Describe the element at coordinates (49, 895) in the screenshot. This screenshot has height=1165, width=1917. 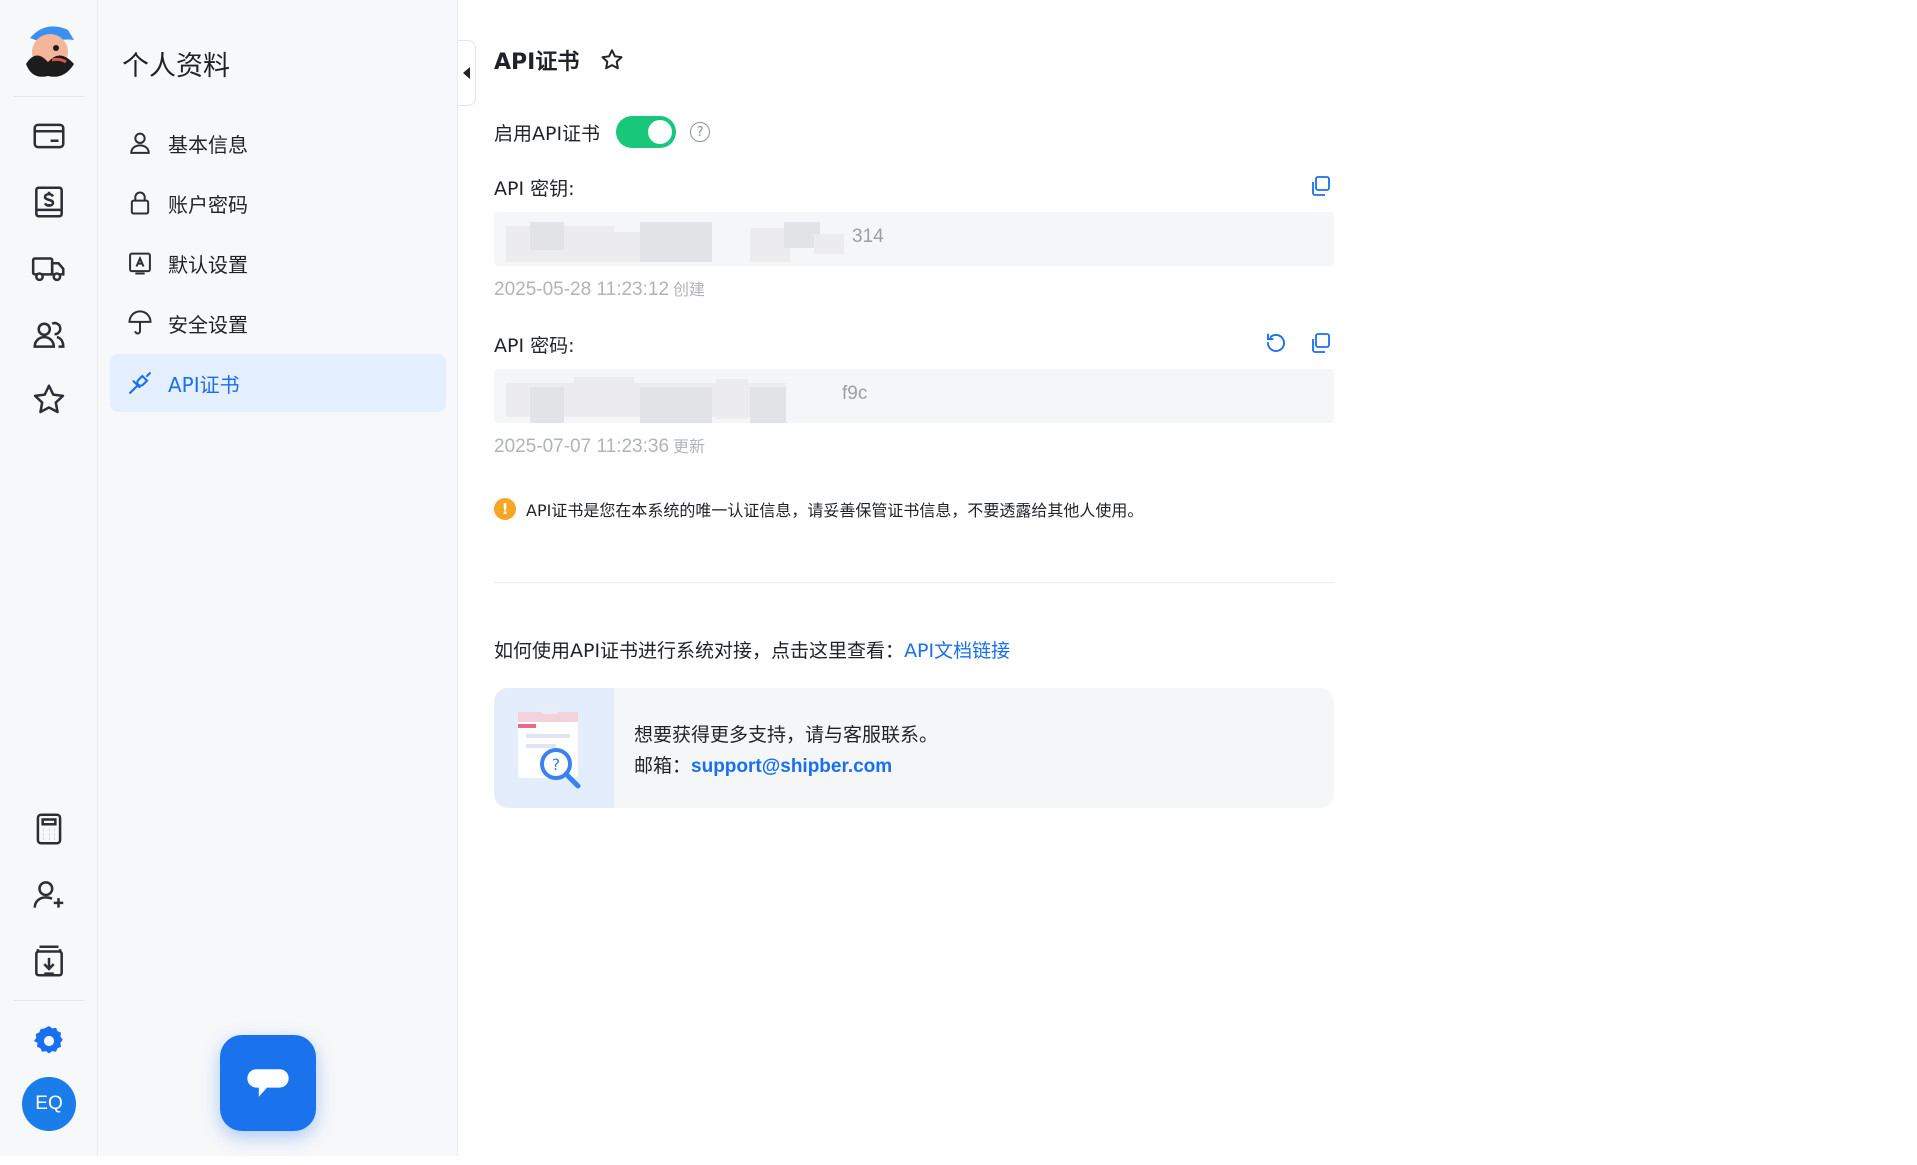
I see `add-user-icon` at that location.